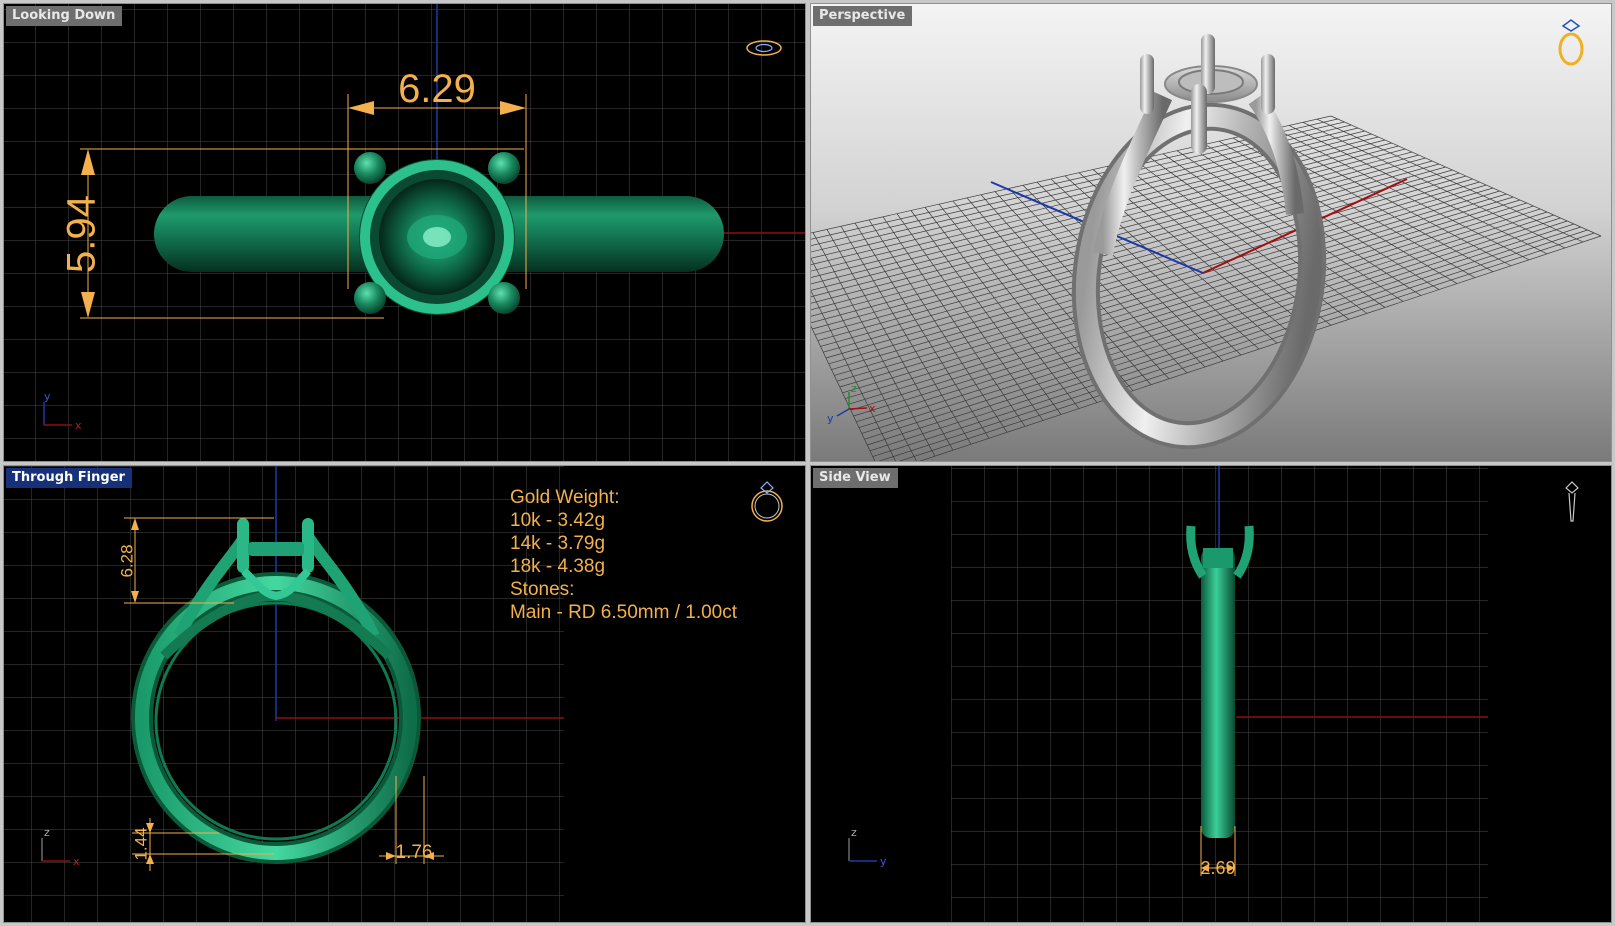 This screenshot has height=926, width=1615. What do you see at coordinates (558, 543) in the screenshot?
I see `weight-14k: 14k - 3.79g` at bounding box center [558, 543].